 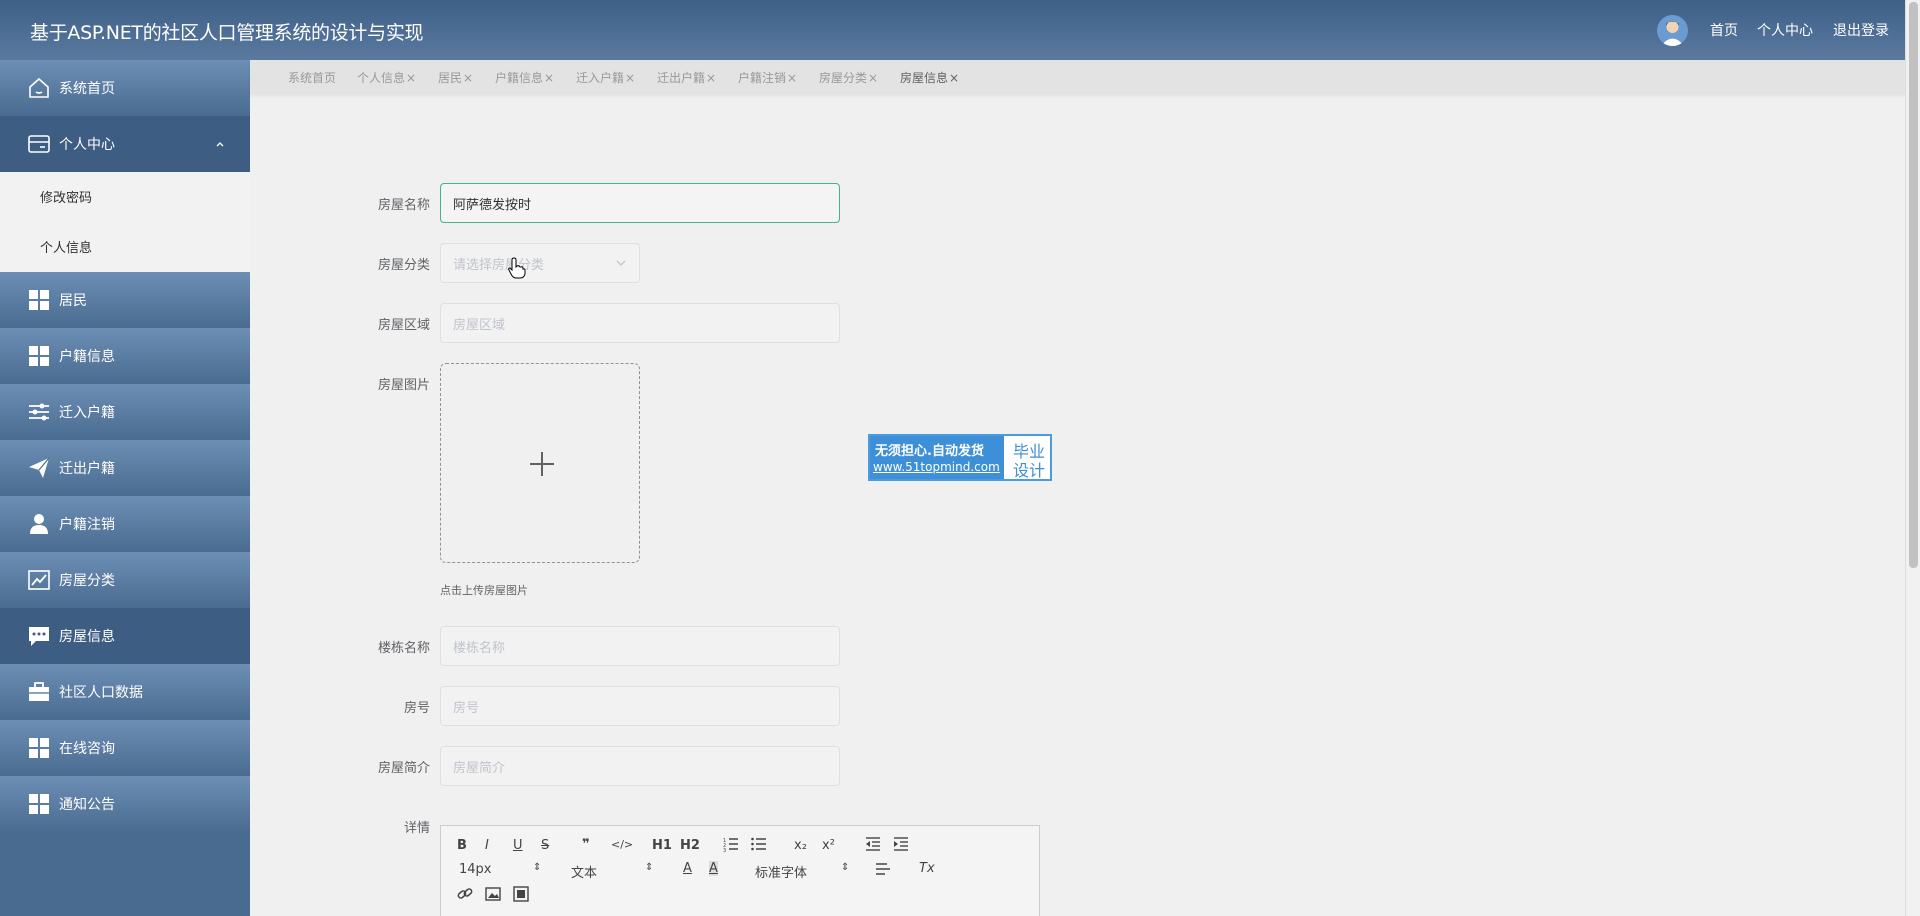 What do you see at coordinates (125, 300) in the screenshot?
I see `sidebar-item-residents: 居民` at bounding box center [125, 300].